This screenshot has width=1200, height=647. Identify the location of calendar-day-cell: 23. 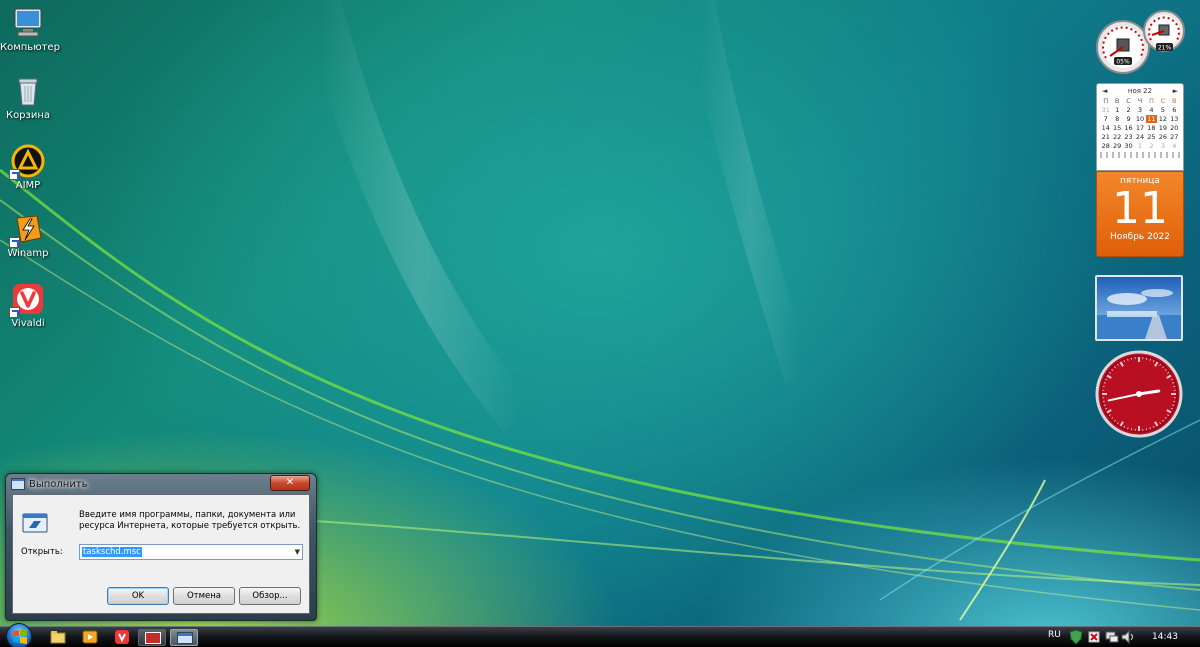
(1128, 137).